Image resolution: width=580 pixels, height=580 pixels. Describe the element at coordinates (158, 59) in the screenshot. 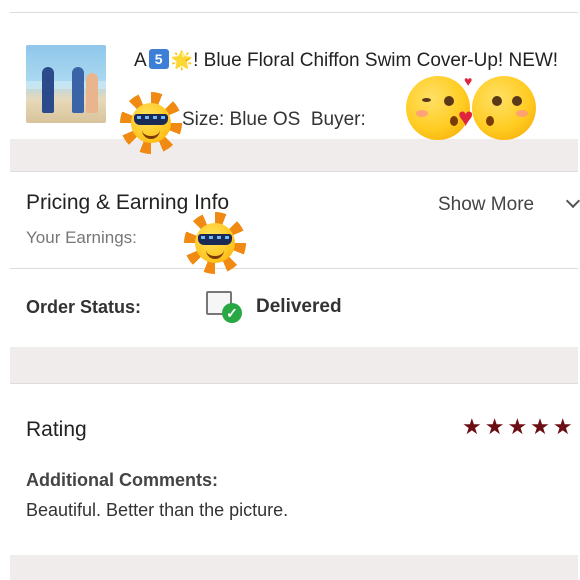

I see `keycap-five-icon: 5` at that location.